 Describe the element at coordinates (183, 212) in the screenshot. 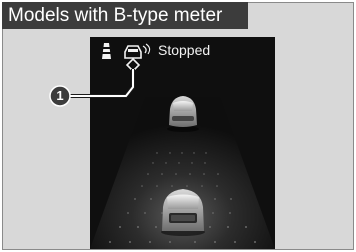

I see `own-vehicle` at that location.